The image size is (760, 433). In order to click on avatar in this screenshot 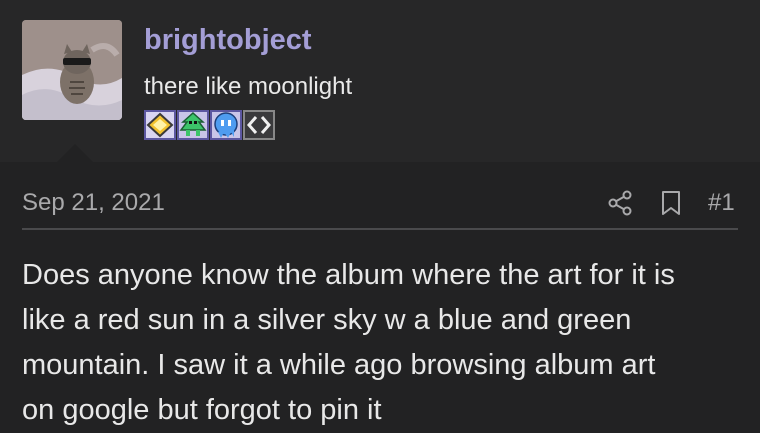, I will do `click(72, 70)`.